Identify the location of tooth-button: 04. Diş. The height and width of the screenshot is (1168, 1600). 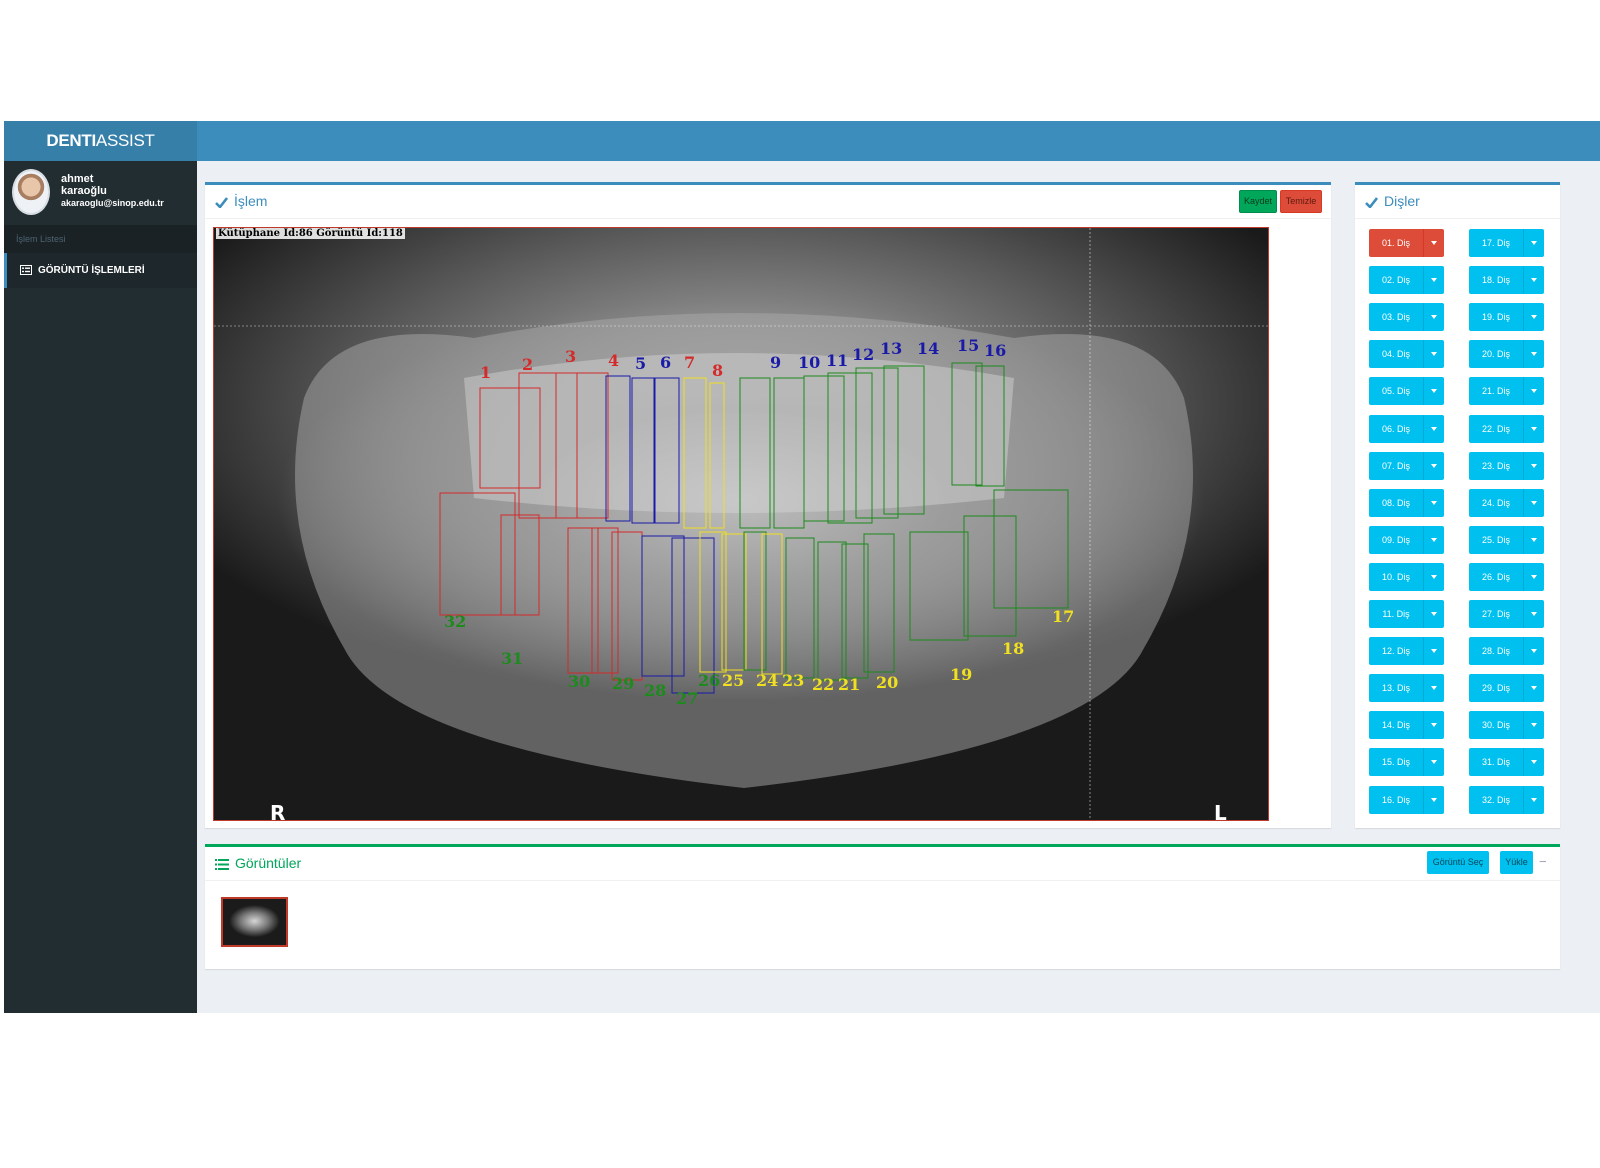
(1406, 354).